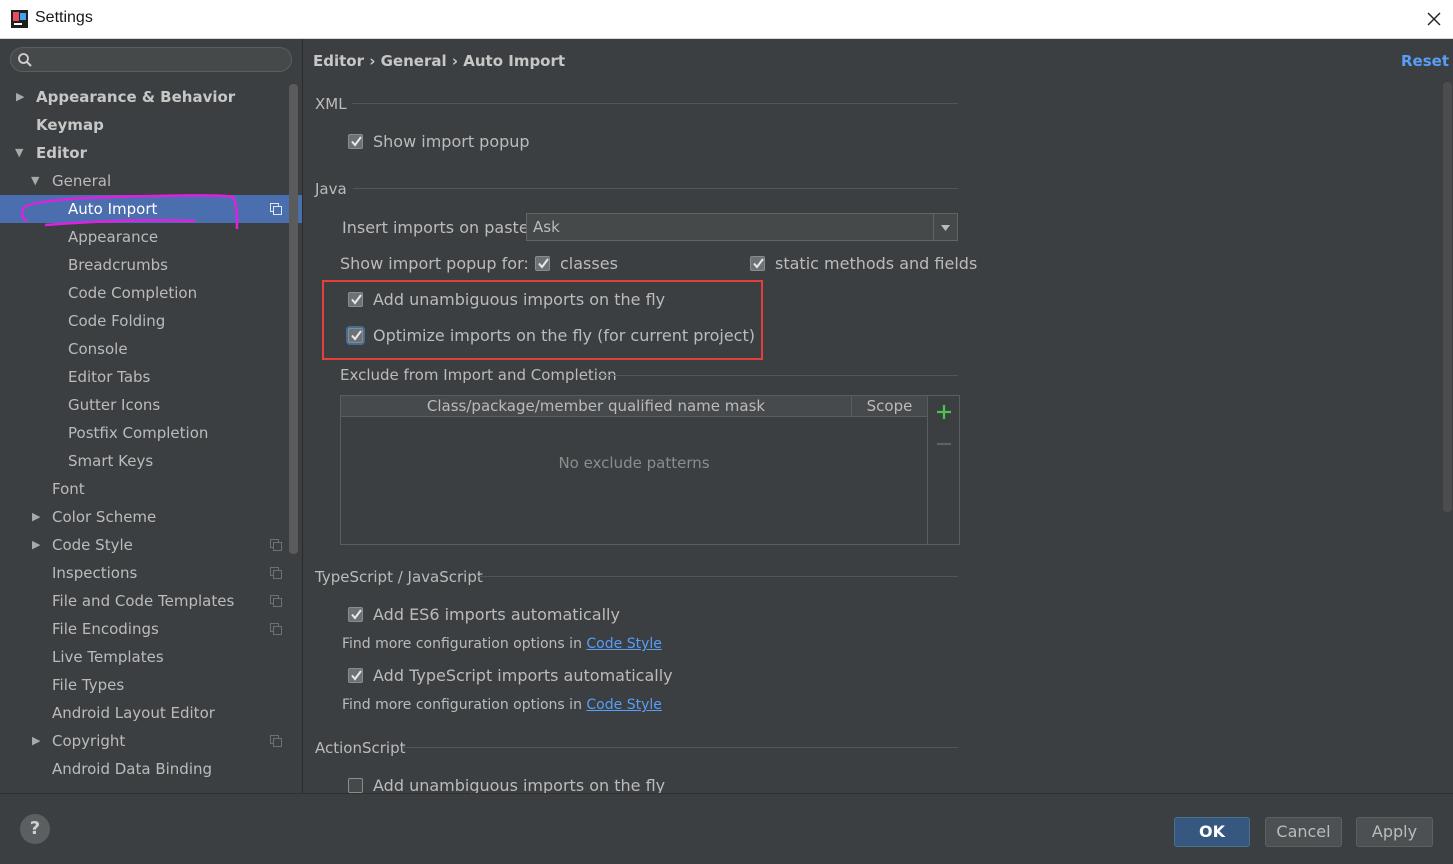 The height and width of the screenshot is (864, 1453). What do you see at coordinates (129, 212) in the screenshot?
I see `annotation-scribble` at bounding box center [129, 212].